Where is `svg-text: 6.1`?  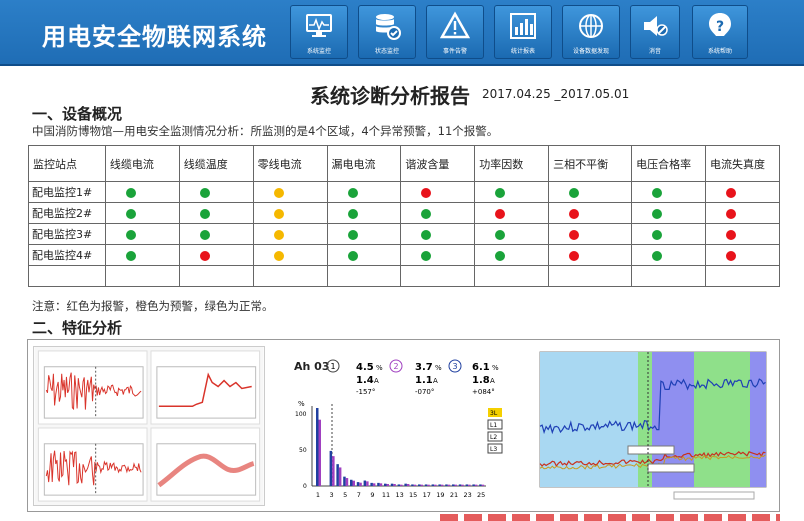
svg-text: 6.1 is located at coordinates (481, 367).